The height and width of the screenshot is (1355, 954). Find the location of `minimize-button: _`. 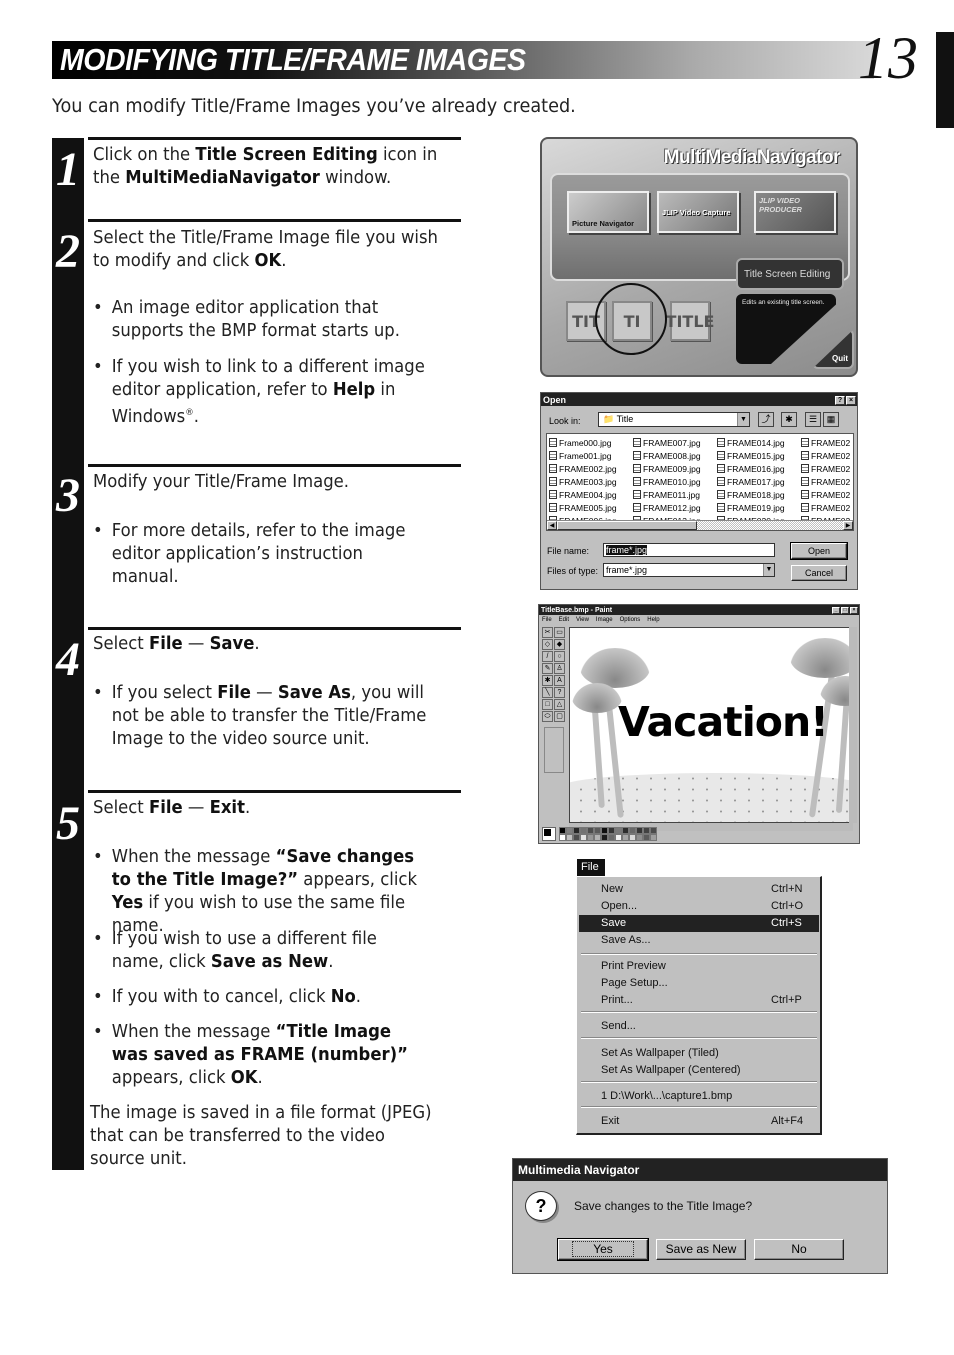

minimize-button: _ is located at coordinates (836, 610).